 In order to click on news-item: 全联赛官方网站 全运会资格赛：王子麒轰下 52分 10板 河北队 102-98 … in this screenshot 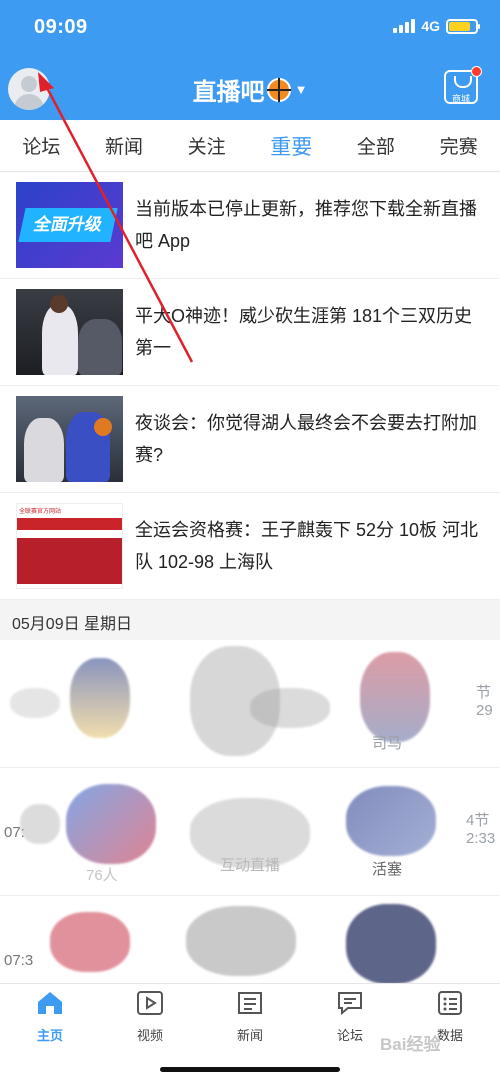, I will do `click(250, 546)`.